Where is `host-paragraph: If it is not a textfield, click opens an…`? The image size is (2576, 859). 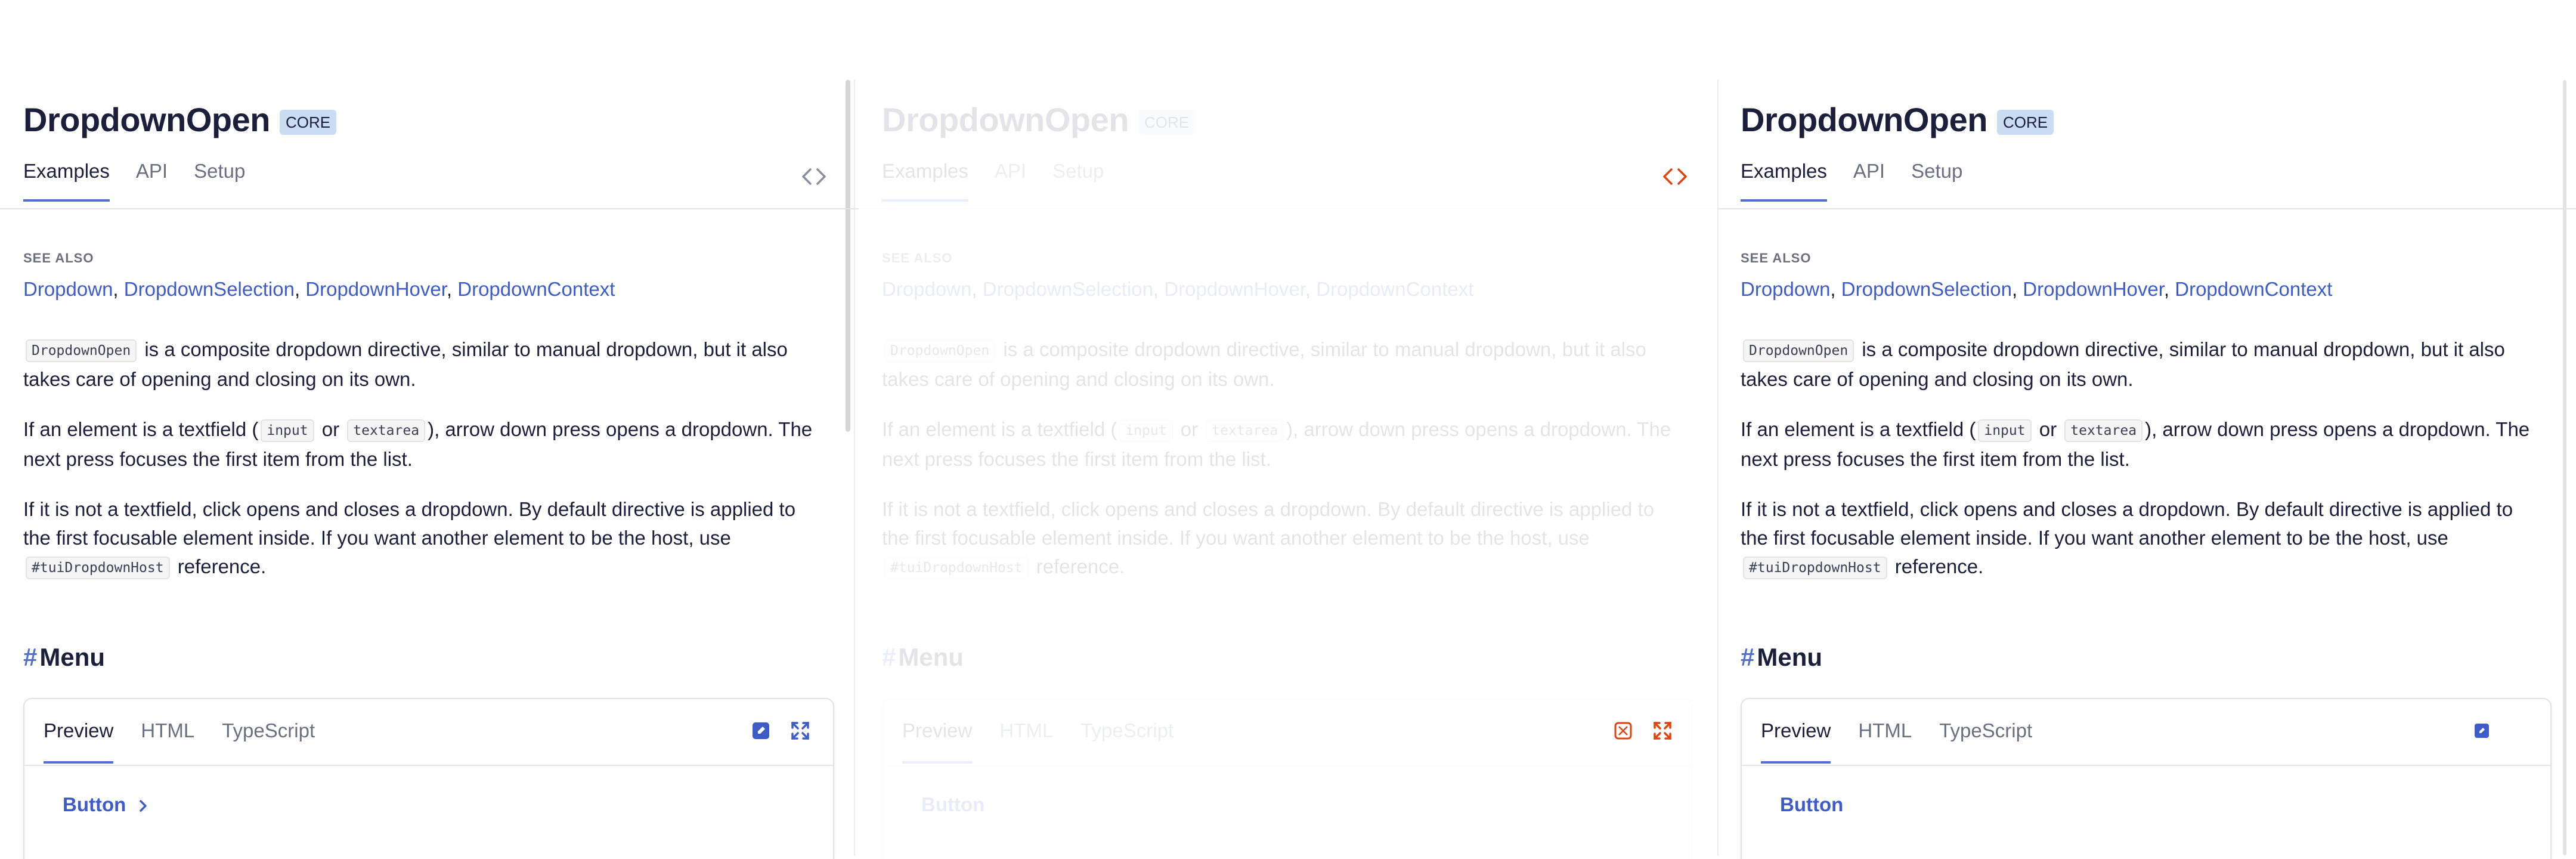 host-paragraph: If it is not a textfield, click opens an… is located at coordinates (1282, 538).